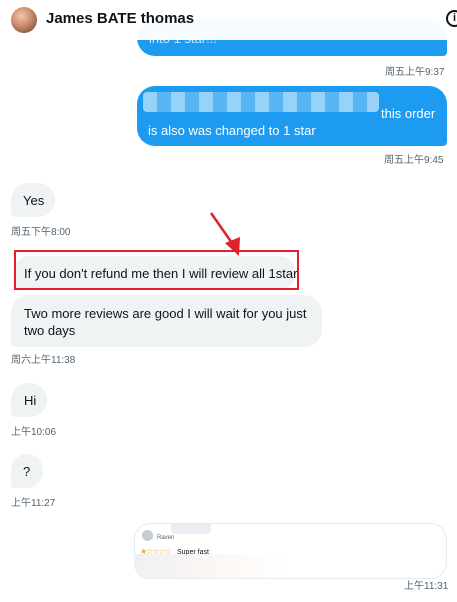  I want to click on info-icon: i, so click(451, 18).